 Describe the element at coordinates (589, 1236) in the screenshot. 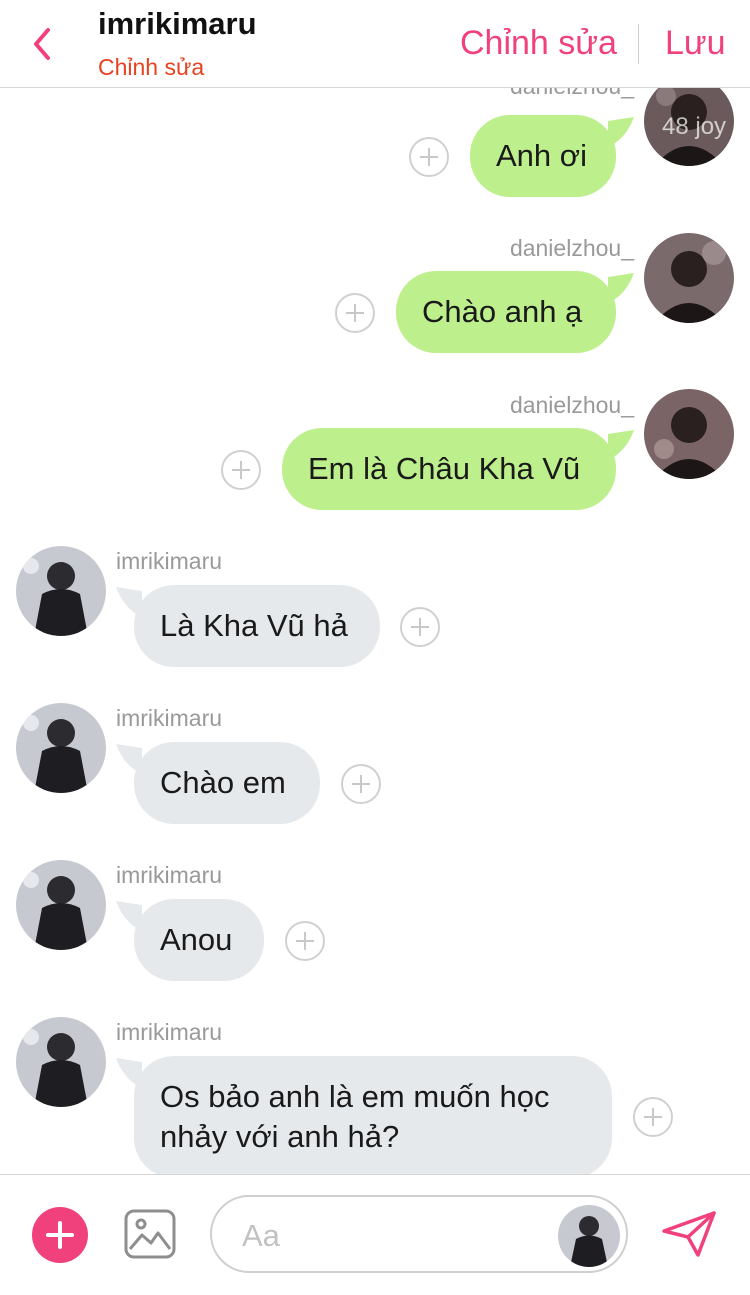

I see `user-avatar` at that location.